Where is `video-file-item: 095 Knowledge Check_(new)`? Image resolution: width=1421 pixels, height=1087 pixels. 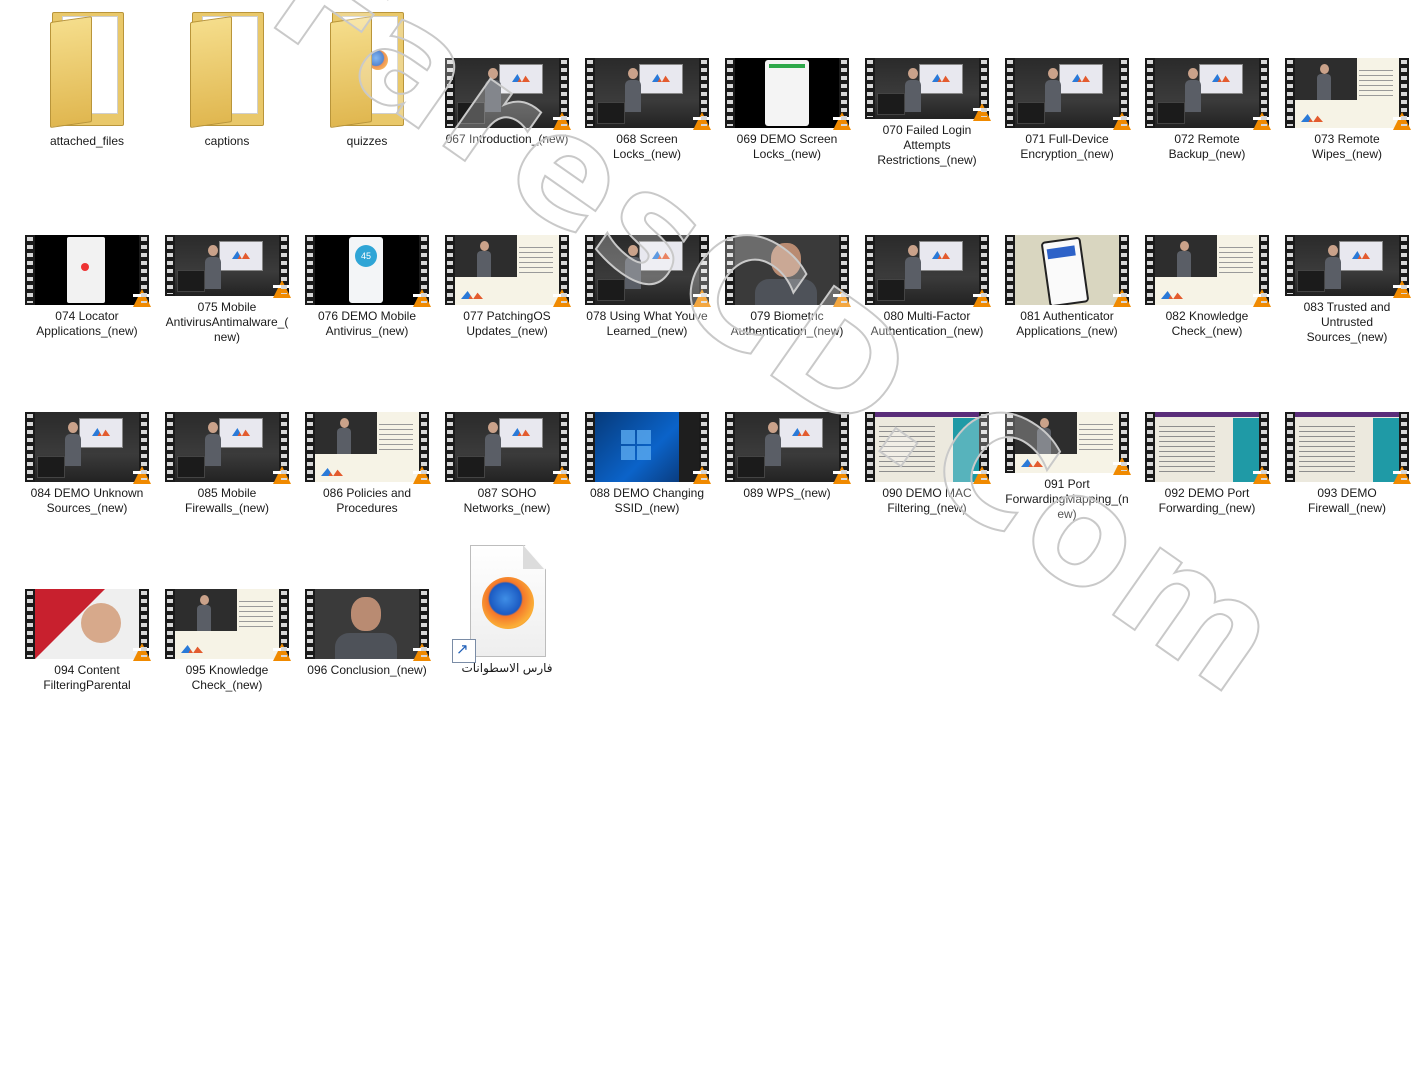
video-file-item: 095 Knowledge Check_(new) is located at coordinates (227, 615).